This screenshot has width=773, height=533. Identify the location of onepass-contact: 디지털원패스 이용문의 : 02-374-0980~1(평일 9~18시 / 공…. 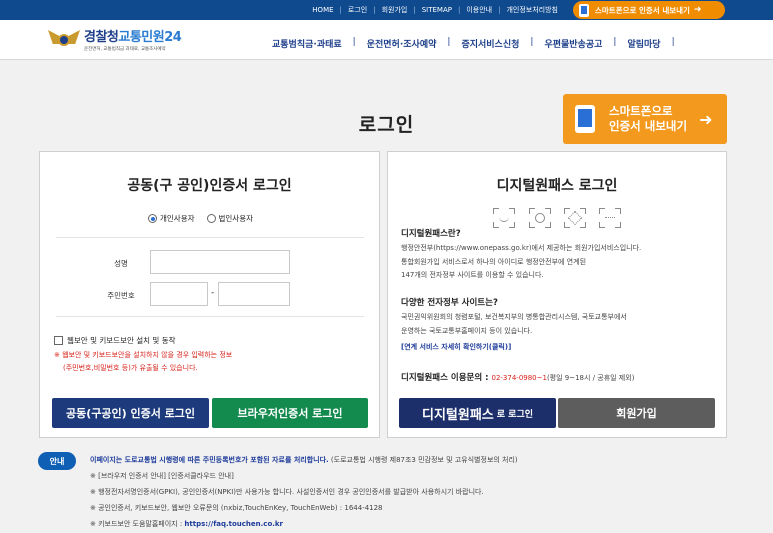
(517, 377).